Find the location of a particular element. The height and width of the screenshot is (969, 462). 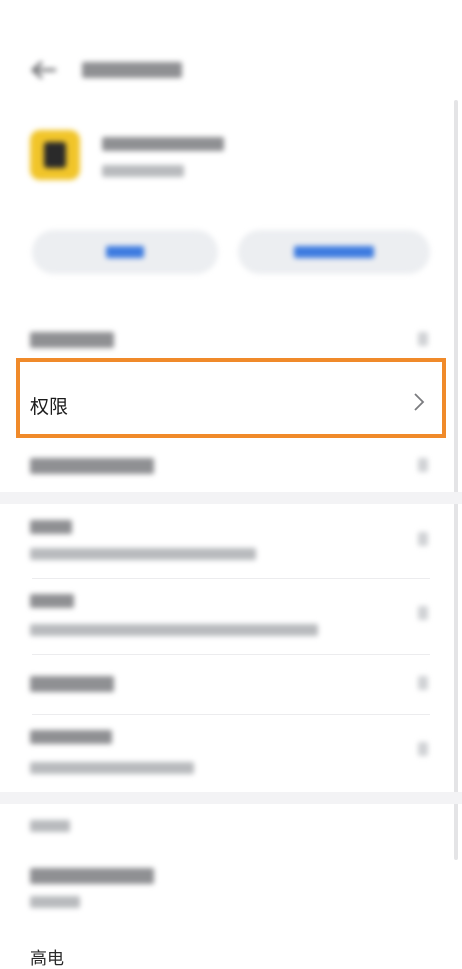

open-button is located at coordinates (125, 252).